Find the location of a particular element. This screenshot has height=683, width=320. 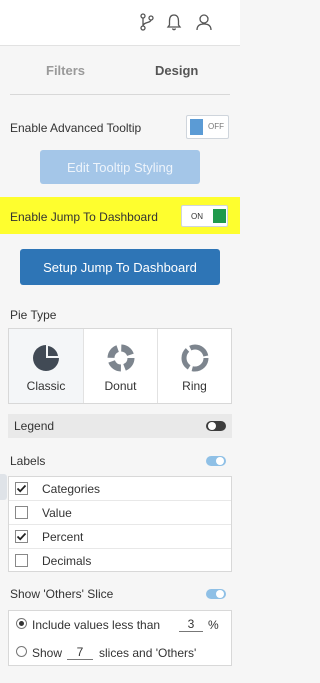

legend-switch is located at coordinates (216, 426).